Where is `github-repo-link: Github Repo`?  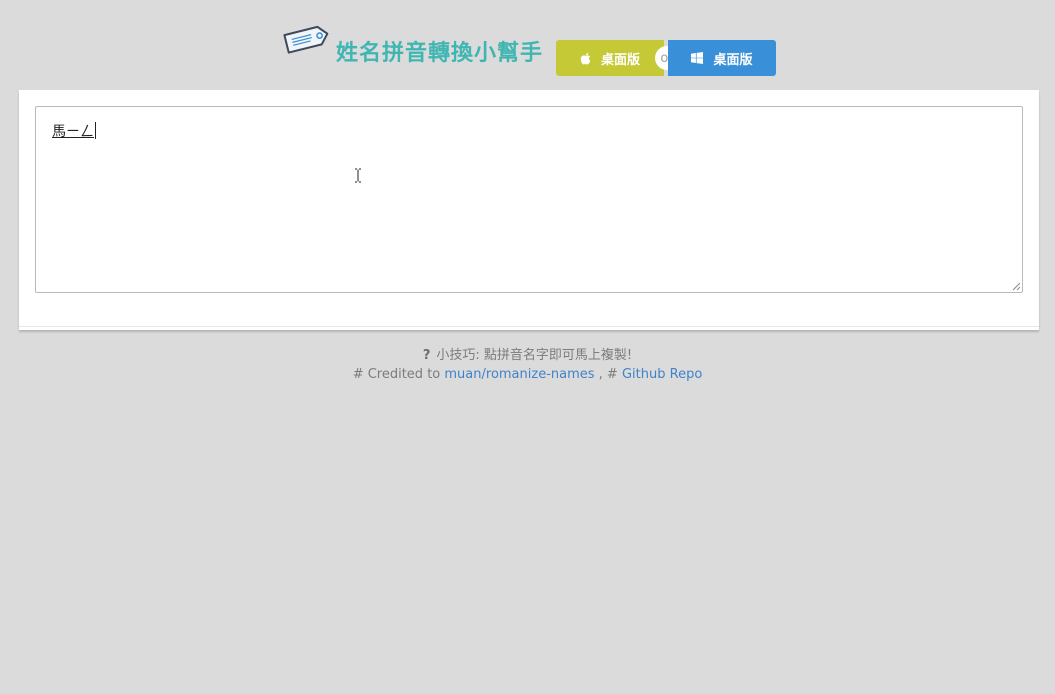 github-repo-link: Github Repo is located at coordinates (662, 374).